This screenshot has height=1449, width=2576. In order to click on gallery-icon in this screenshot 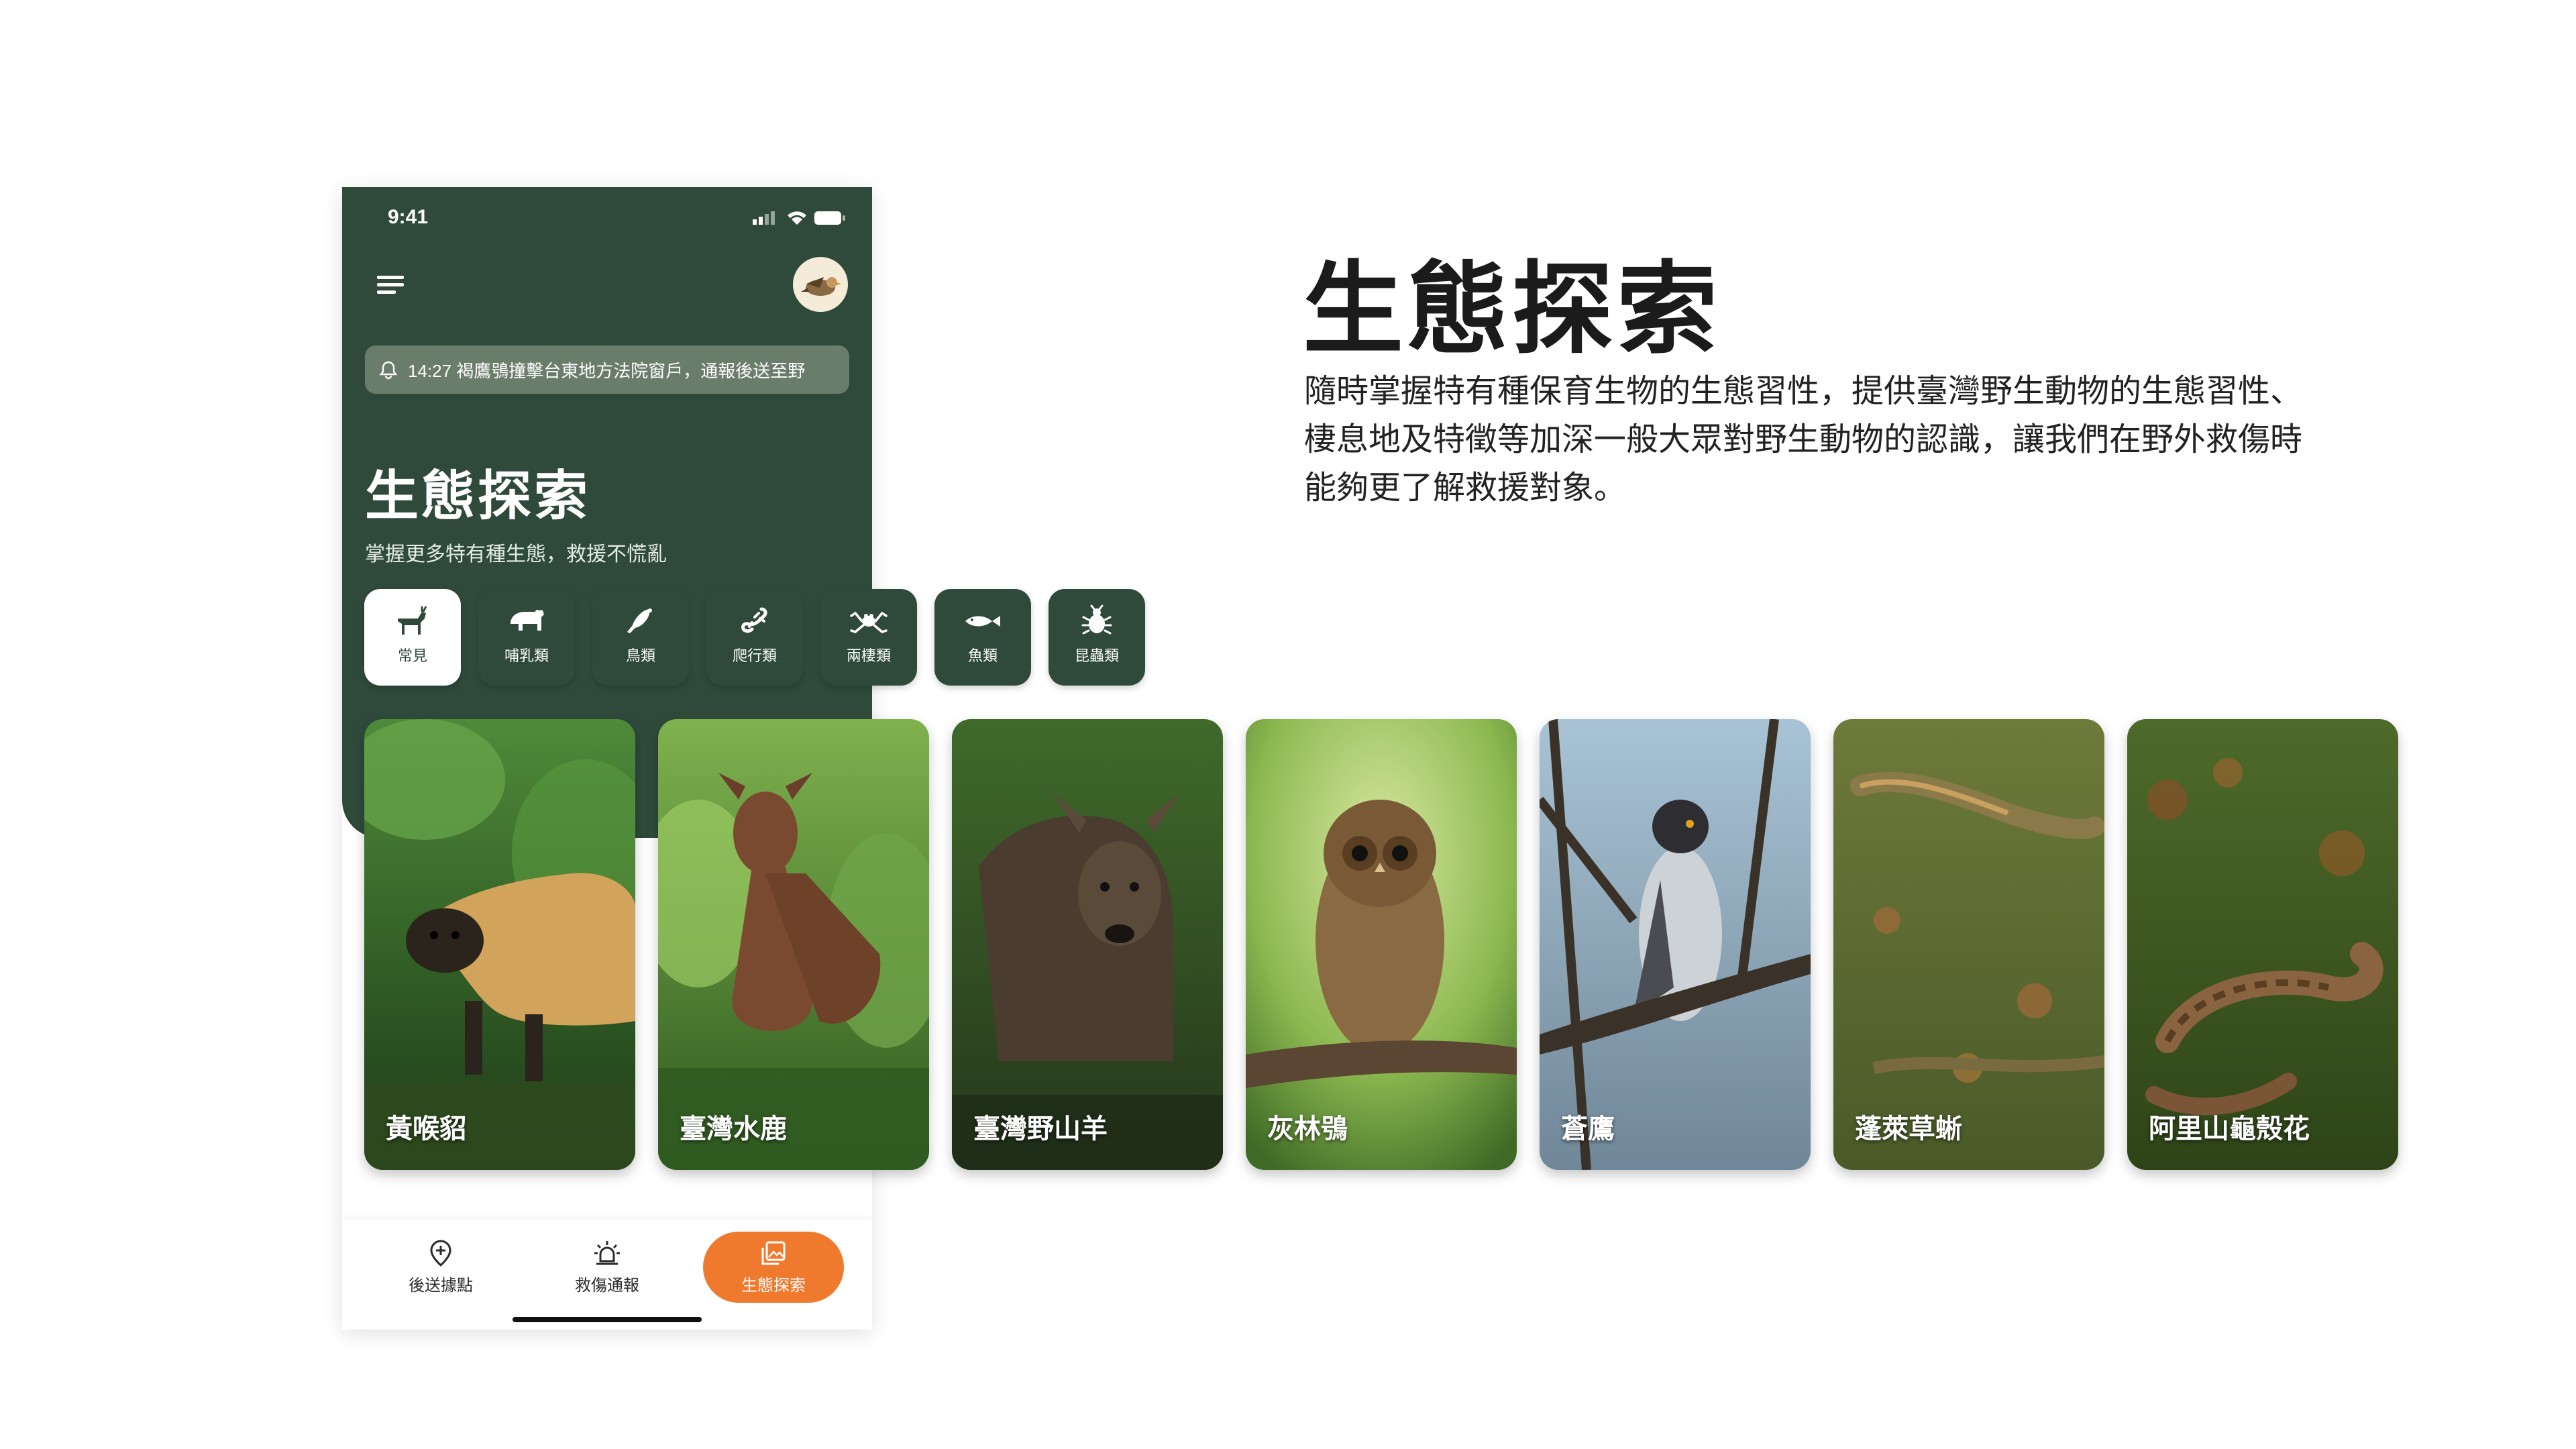, I will do `click(773, 1253)`.